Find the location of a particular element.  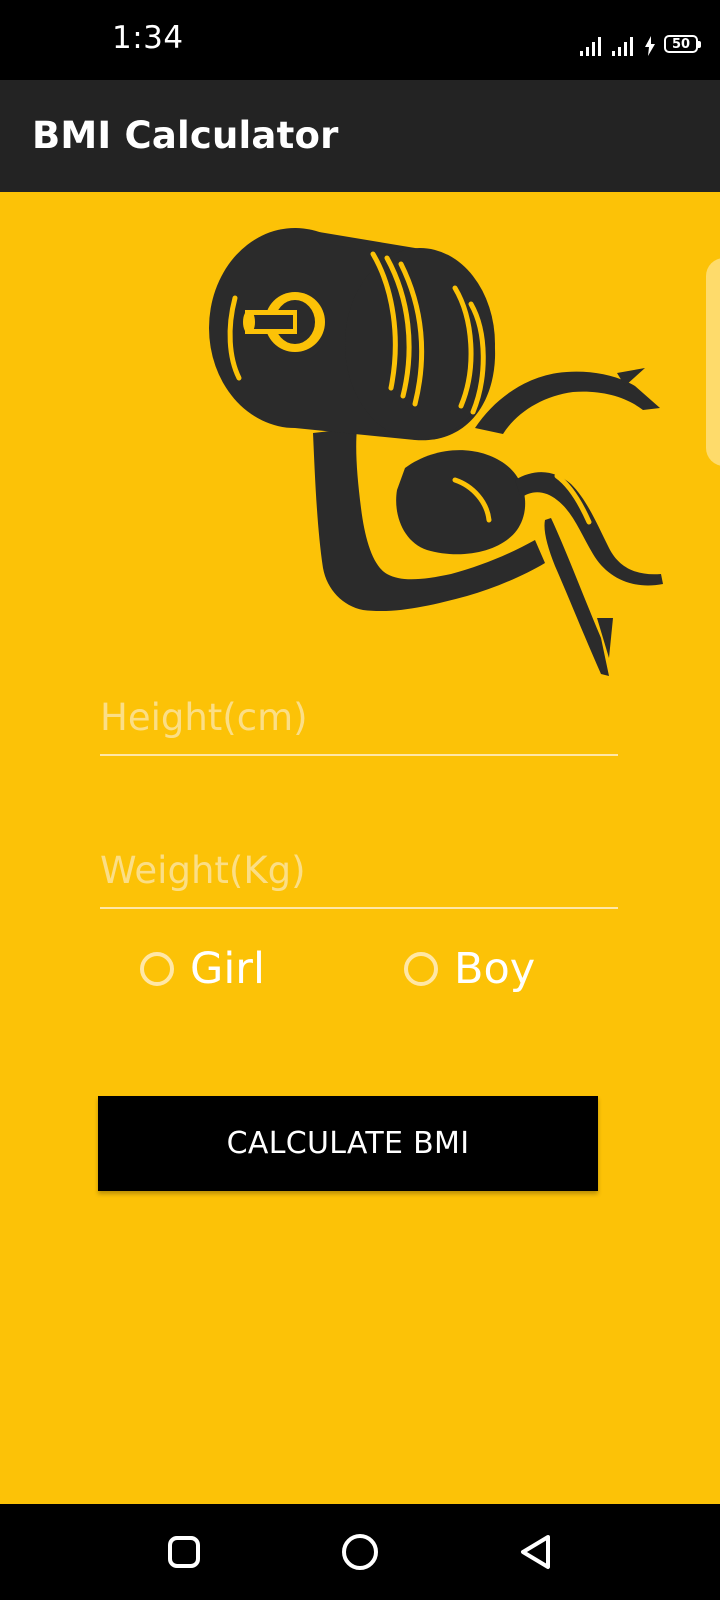

back-icon is located at coordinates (536, 1552).